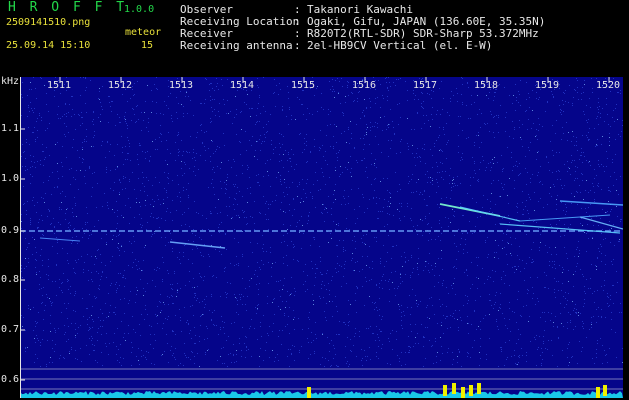 This screenshot has width=629, height=400. Describe the element at coordinates (486, 85) in the screenshot. I see `x-tick-label: 1518` at that location.